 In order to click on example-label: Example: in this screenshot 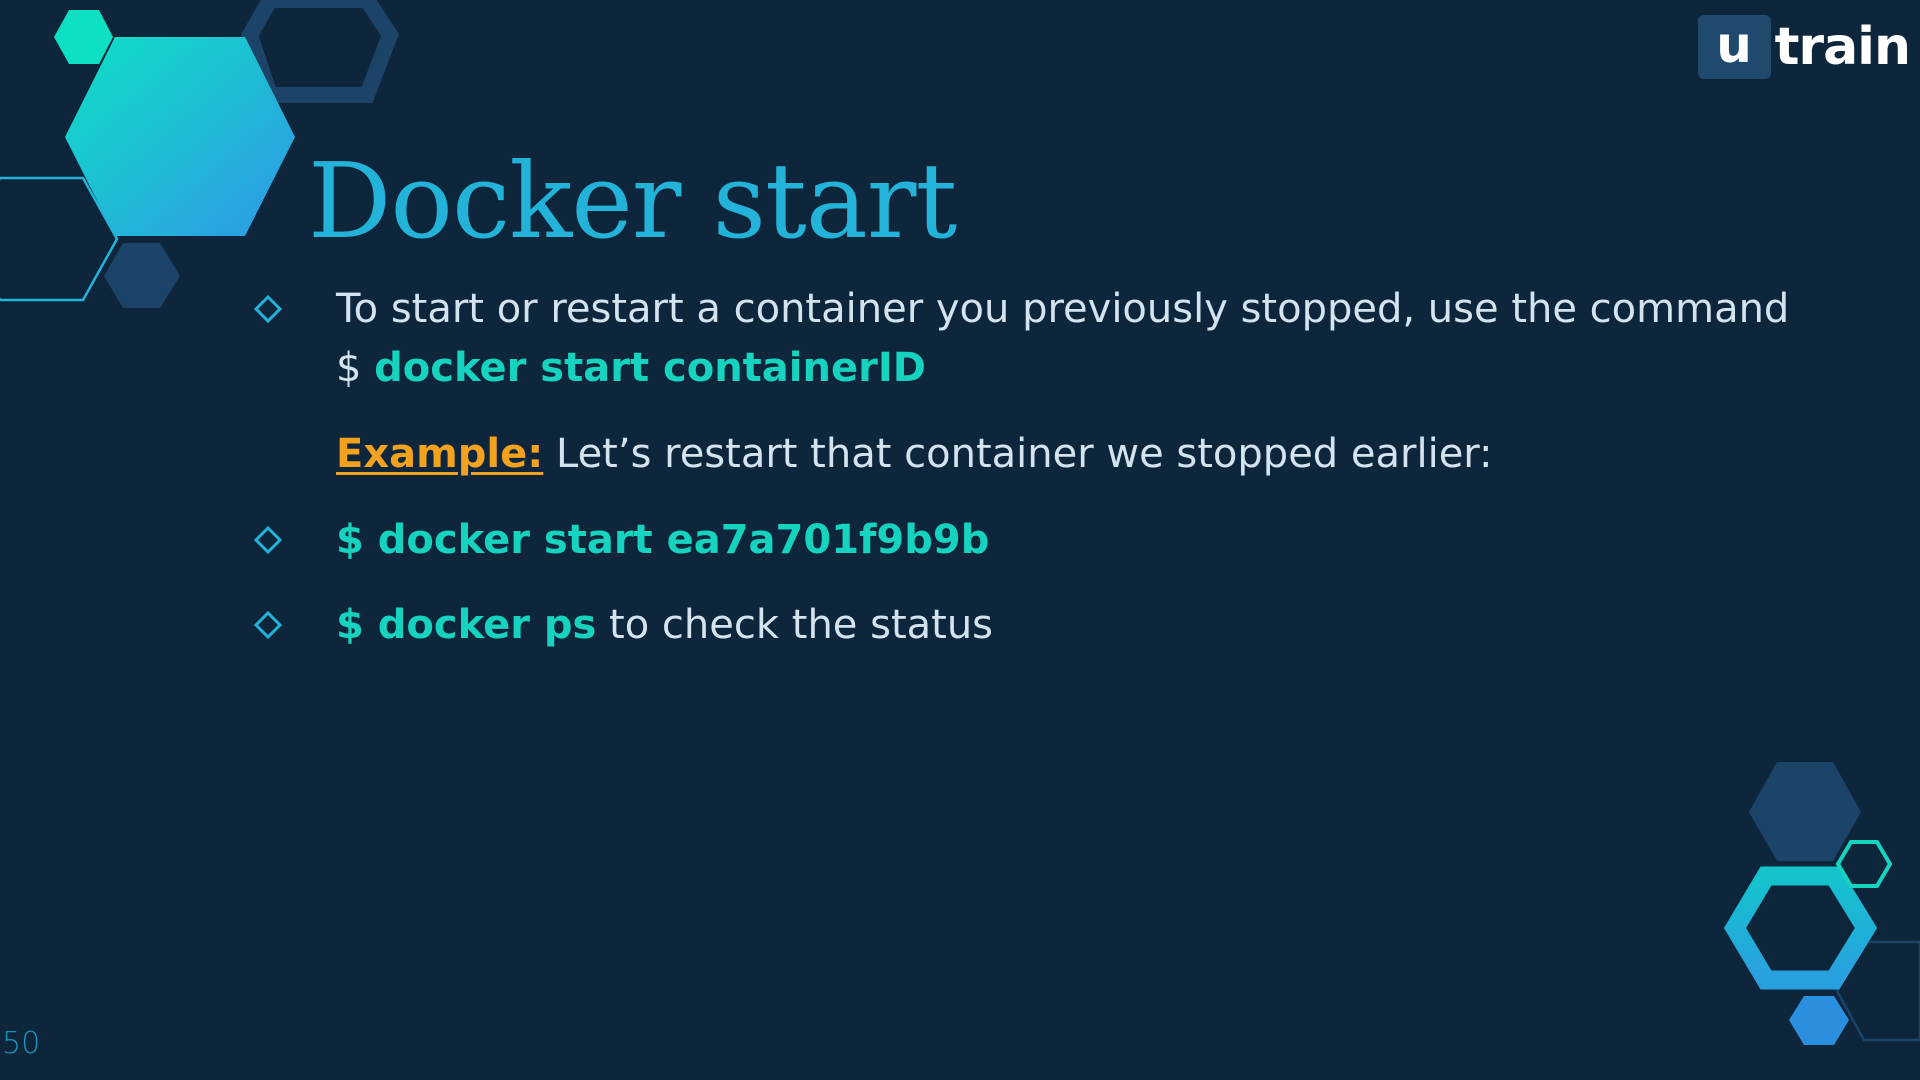, I will do `click(440, 454)`.